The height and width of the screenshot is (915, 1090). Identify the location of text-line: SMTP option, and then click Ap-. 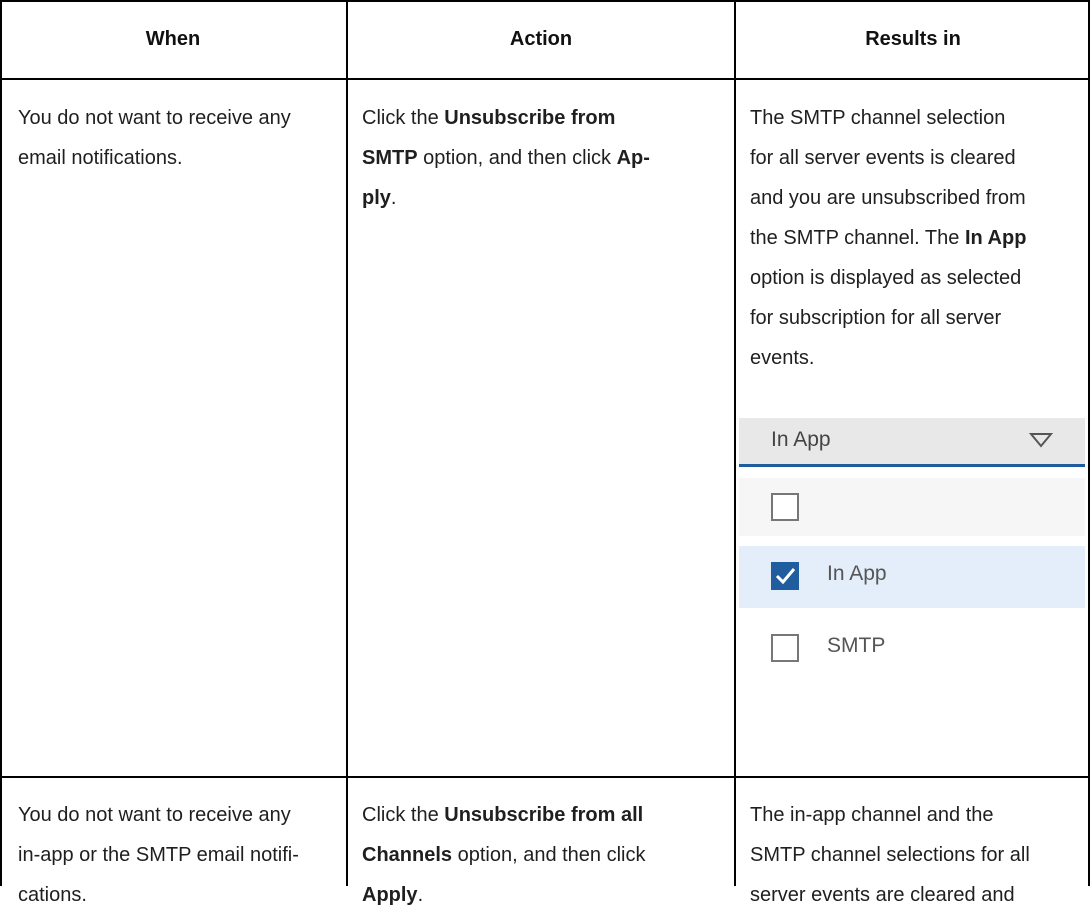
(544, 158).